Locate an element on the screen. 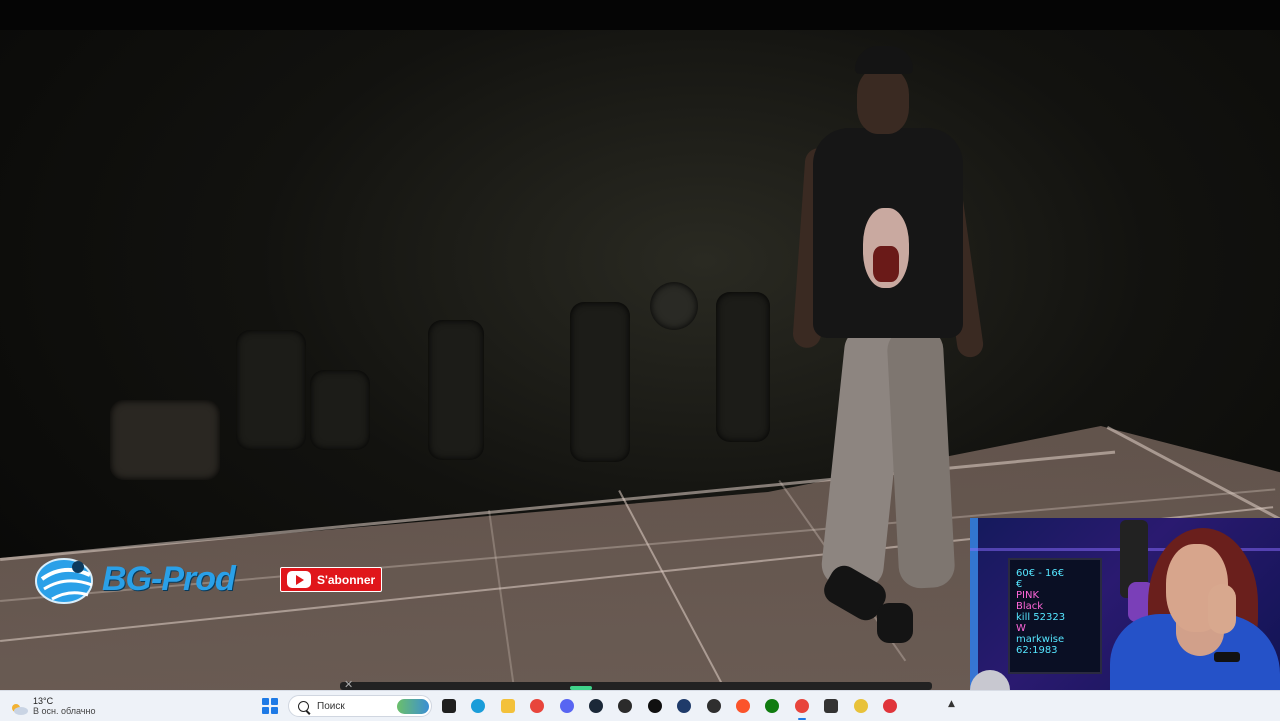 This screenshot has height=721, width=1280. youtube-icon is located at coordinates (299, 579).